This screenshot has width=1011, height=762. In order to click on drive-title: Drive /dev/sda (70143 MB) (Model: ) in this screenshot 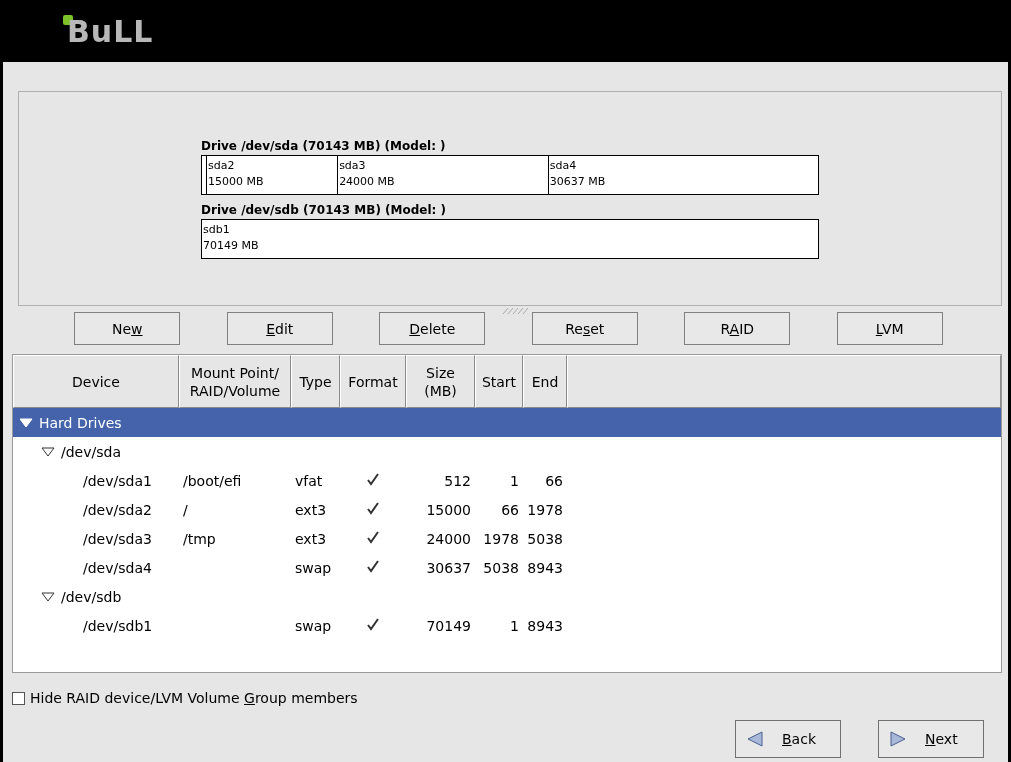, I will do `click(324, 145)`.